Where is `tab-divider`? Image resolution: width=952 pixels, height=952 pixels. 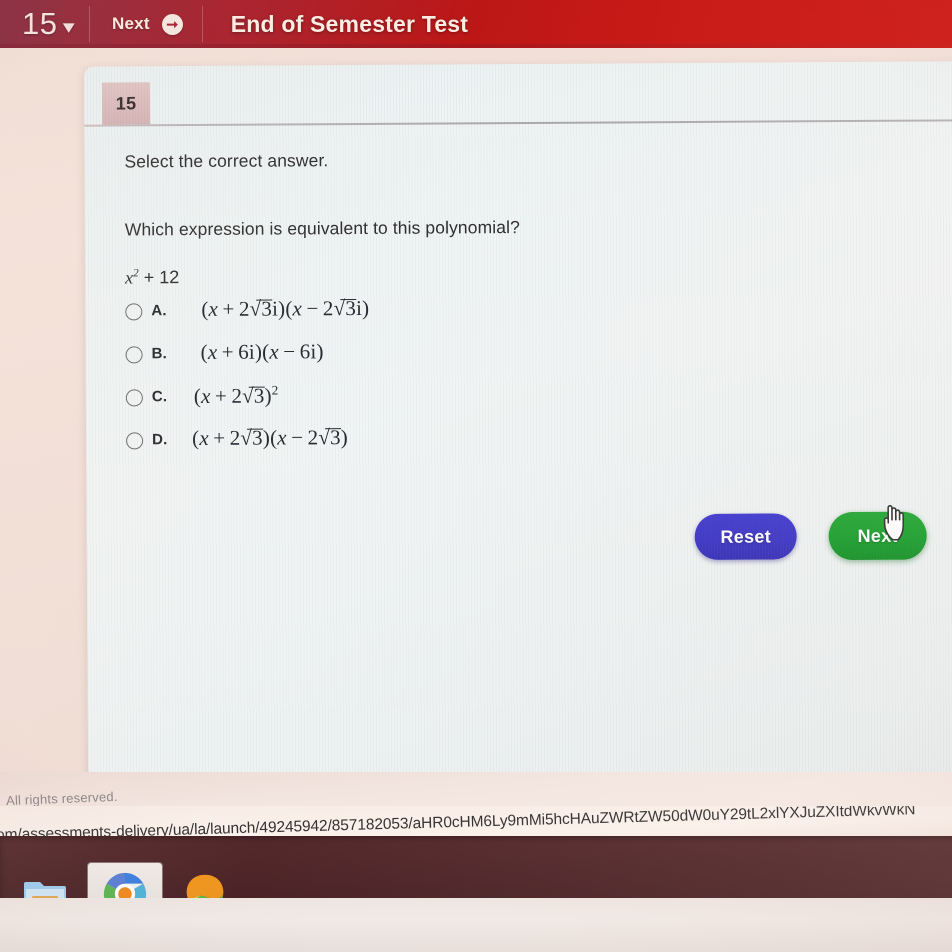
tab-divider is located at coordinates (518, 123).